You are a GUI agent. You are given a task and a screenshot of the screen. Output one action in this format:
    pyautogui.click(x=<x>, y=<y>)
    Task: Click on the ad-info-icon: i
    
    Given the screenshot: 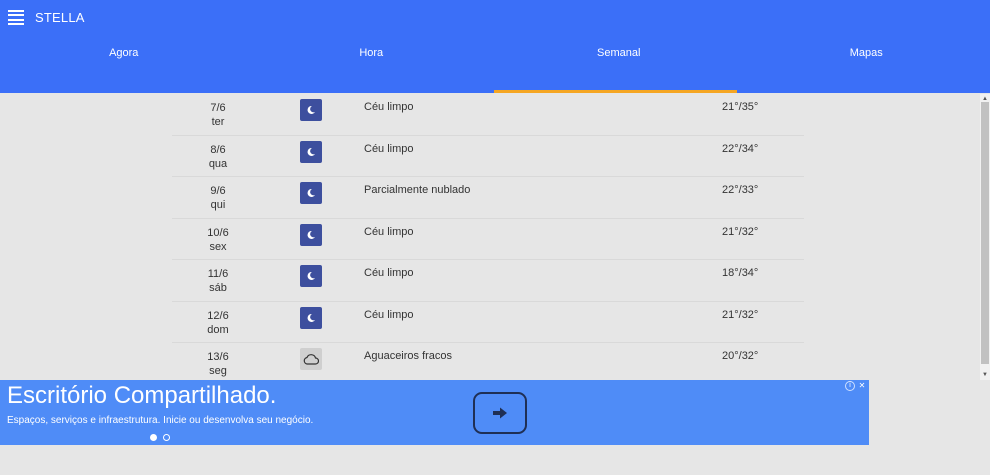 What is the action you would take?
    pyautogui.click(x=850, y=386)
    